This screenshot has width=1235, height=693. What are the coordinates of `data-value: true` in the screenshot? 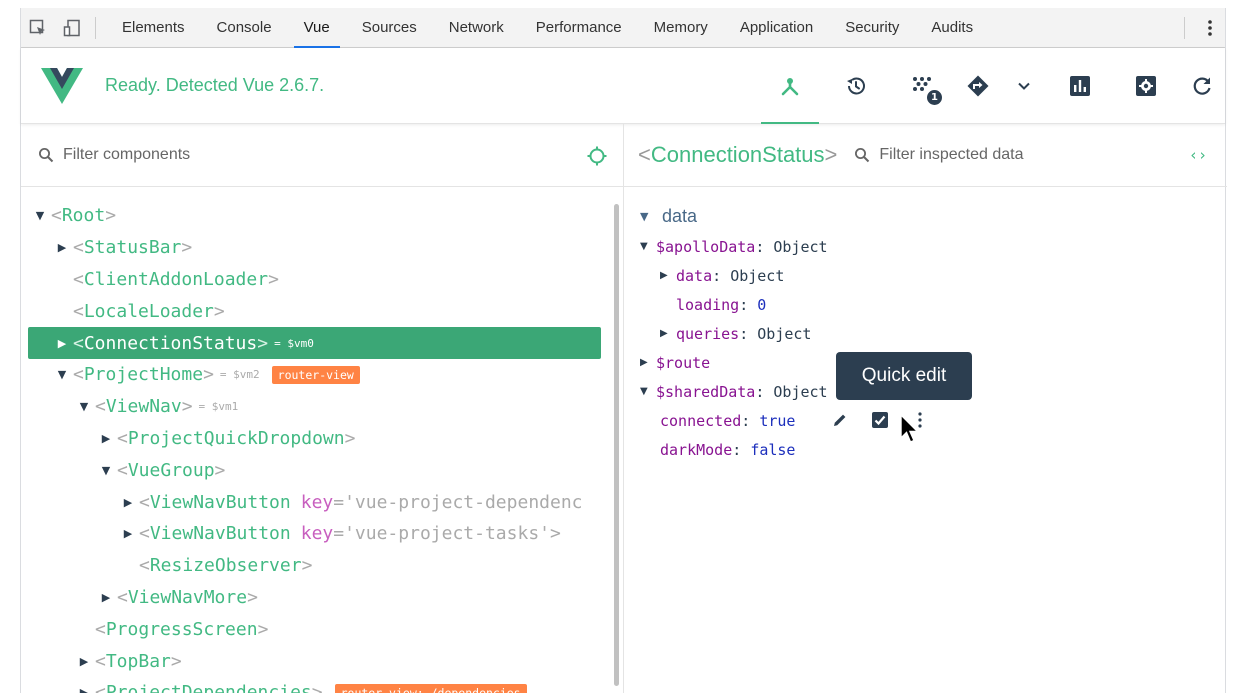 It's located at (777, 420).